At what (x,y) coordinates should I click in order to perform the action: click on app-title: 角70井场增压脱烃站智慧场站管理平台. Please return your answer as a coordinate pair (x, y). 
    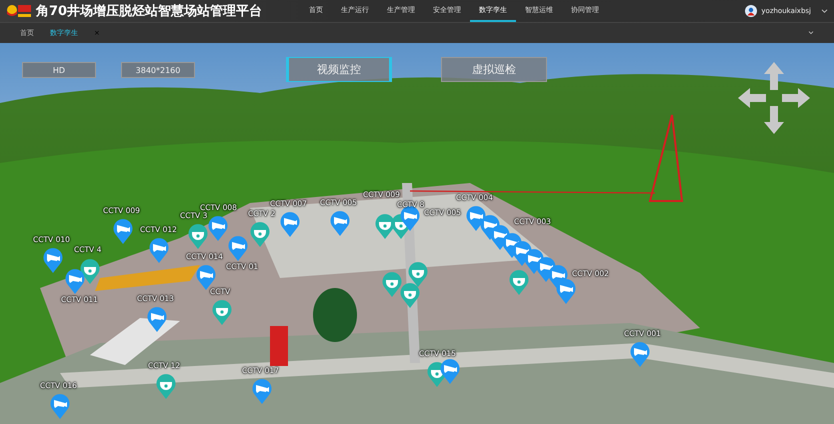
    Looking at the image, I should click on (149, 11).